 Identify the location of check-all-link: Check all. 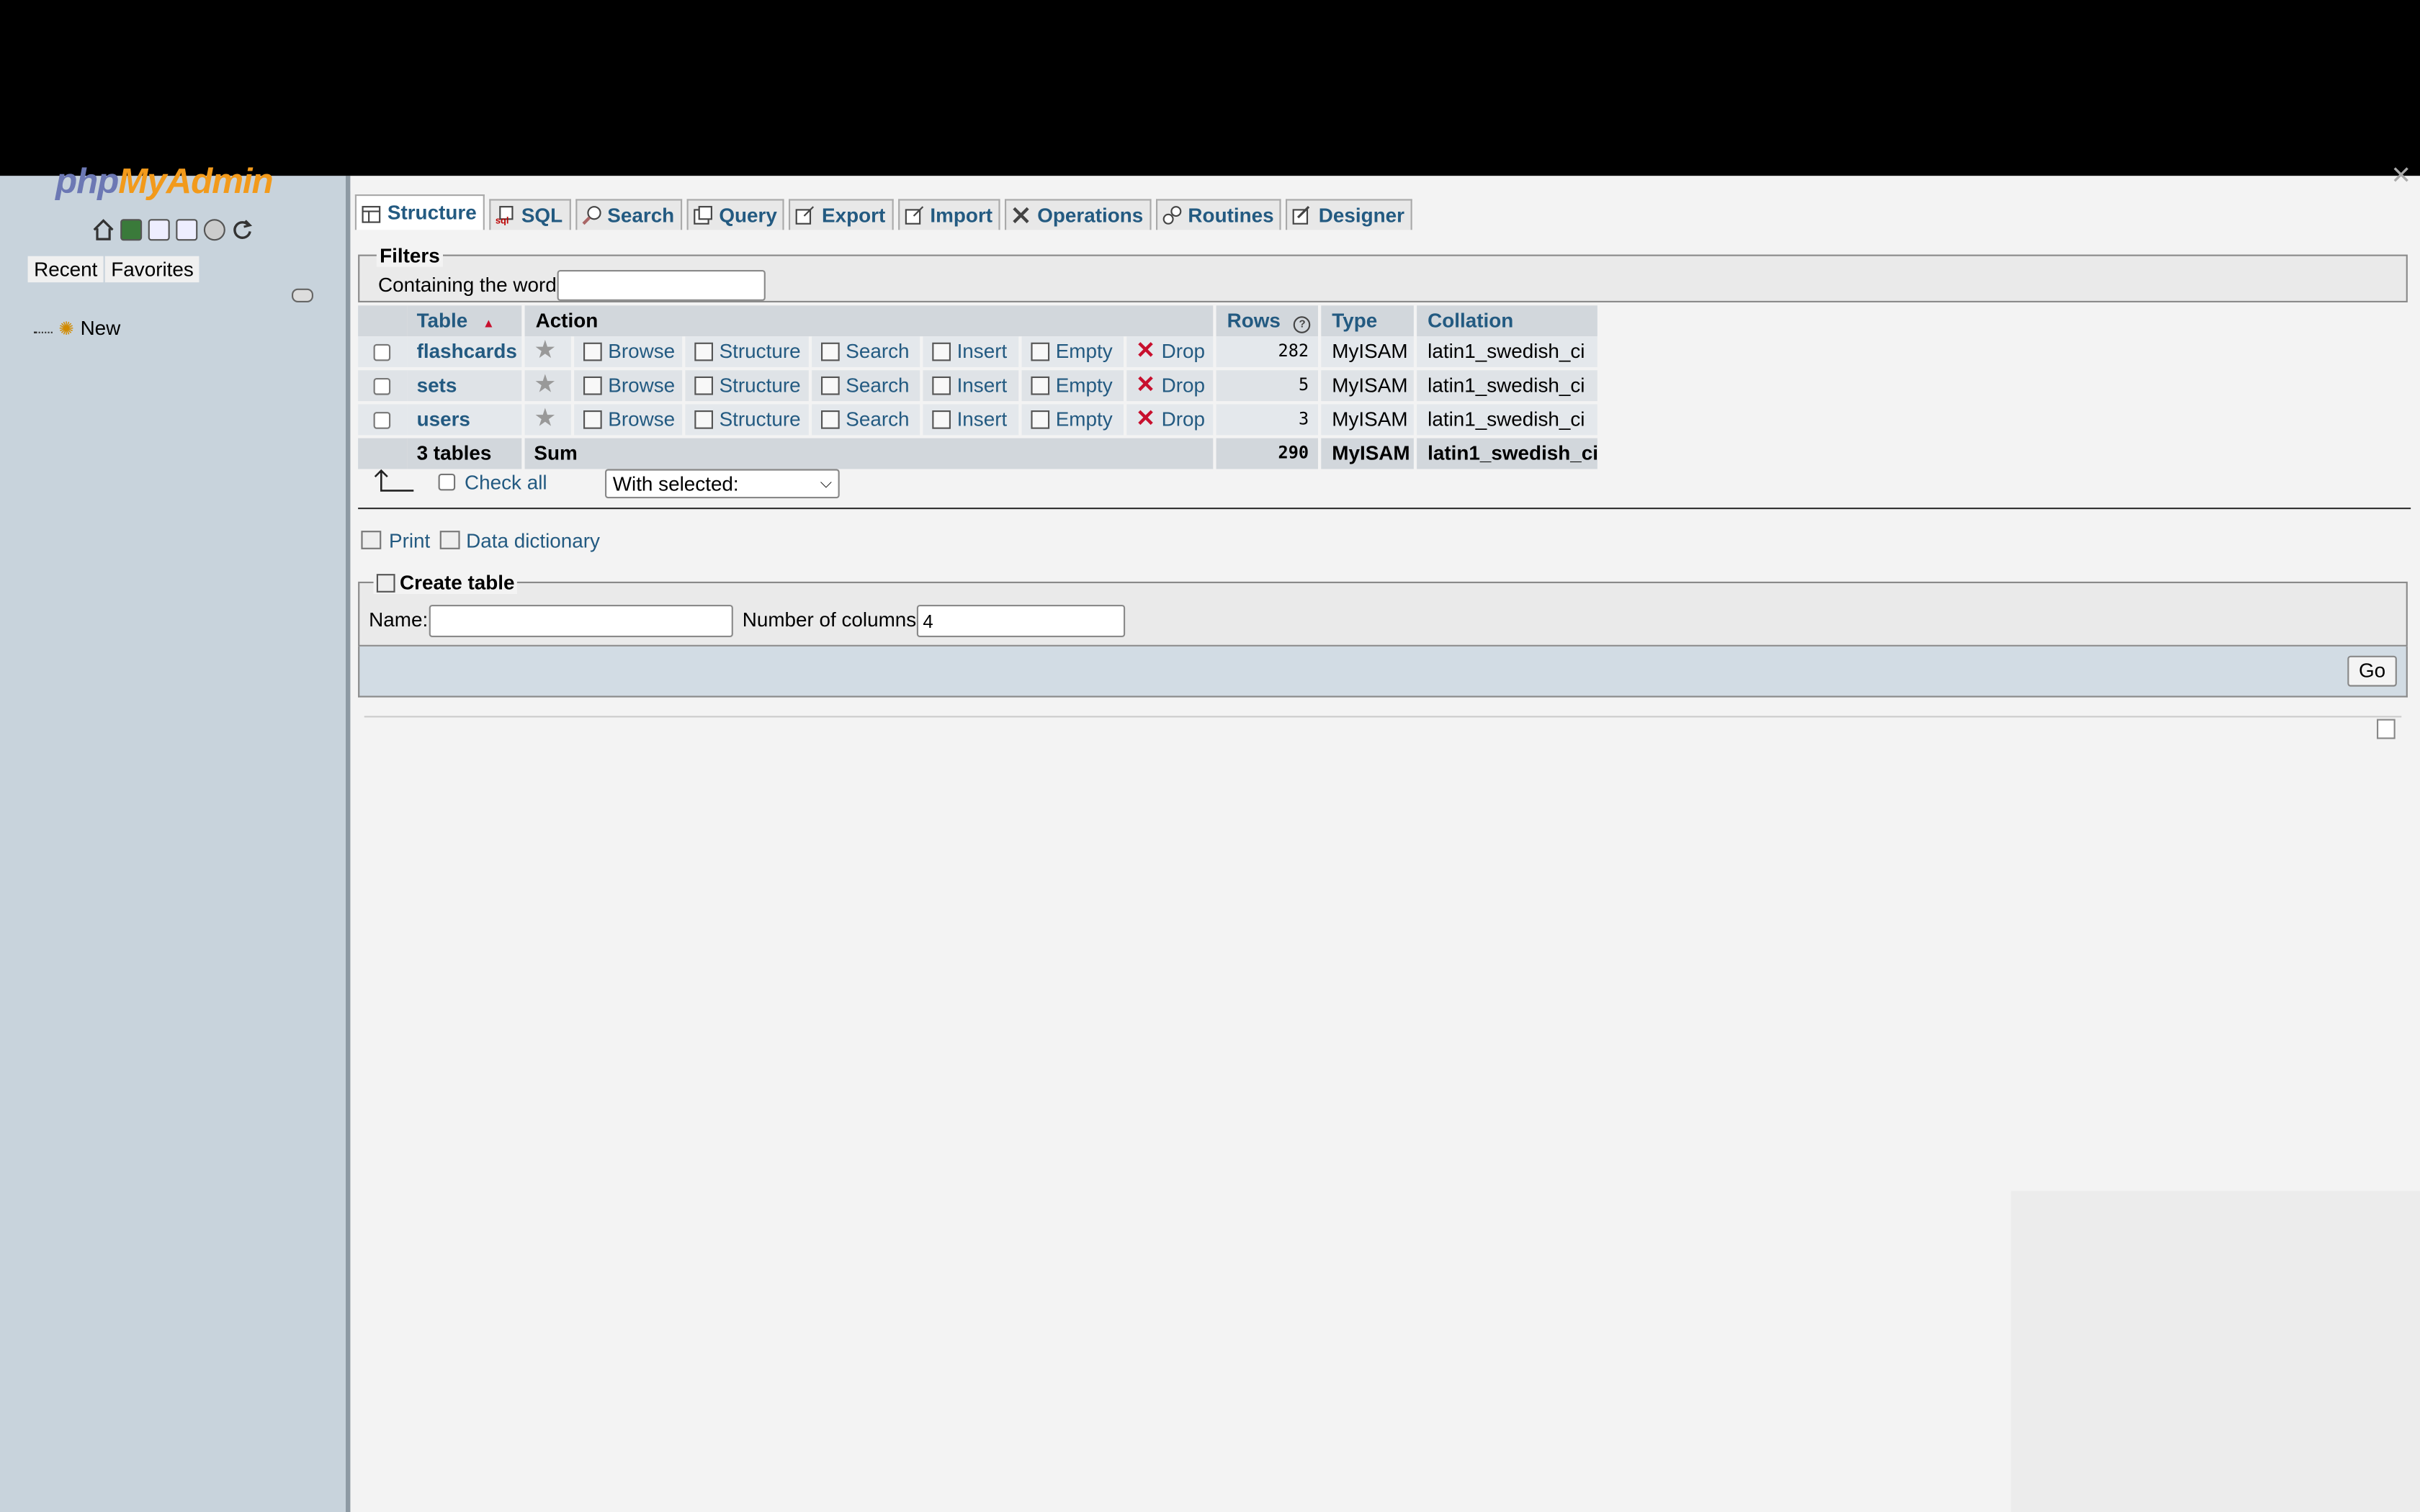
(506, 482).